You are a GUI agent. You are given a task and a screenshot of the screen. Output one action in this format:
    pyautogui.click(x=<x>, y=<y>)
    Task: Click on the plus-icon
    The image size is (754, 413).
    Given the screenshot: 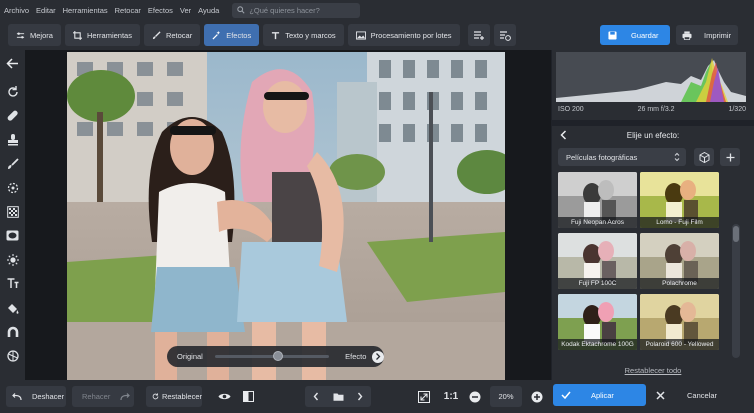 What is the action you would take?
    pyautogui.click(x=730, y=157)
    